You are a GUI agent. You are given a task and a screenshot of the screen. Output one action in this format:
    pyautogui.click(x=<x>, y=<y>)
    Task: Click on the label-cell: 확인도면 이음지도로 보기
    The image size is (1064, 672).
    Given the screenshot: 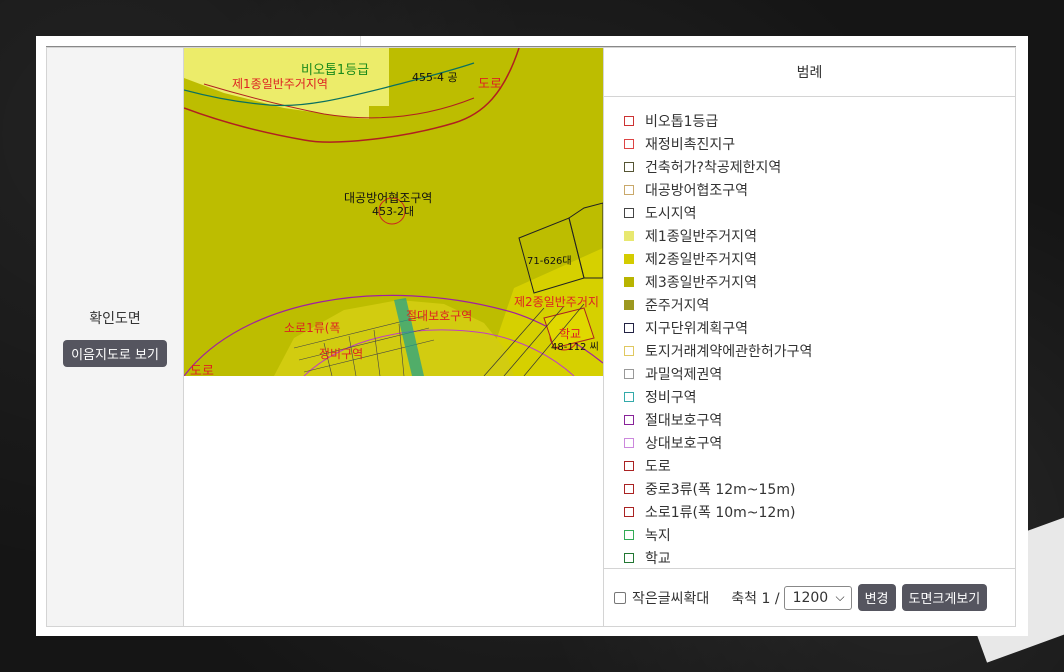 What is the action you would take?
    pyautogui.click(x=115, y=337)
    